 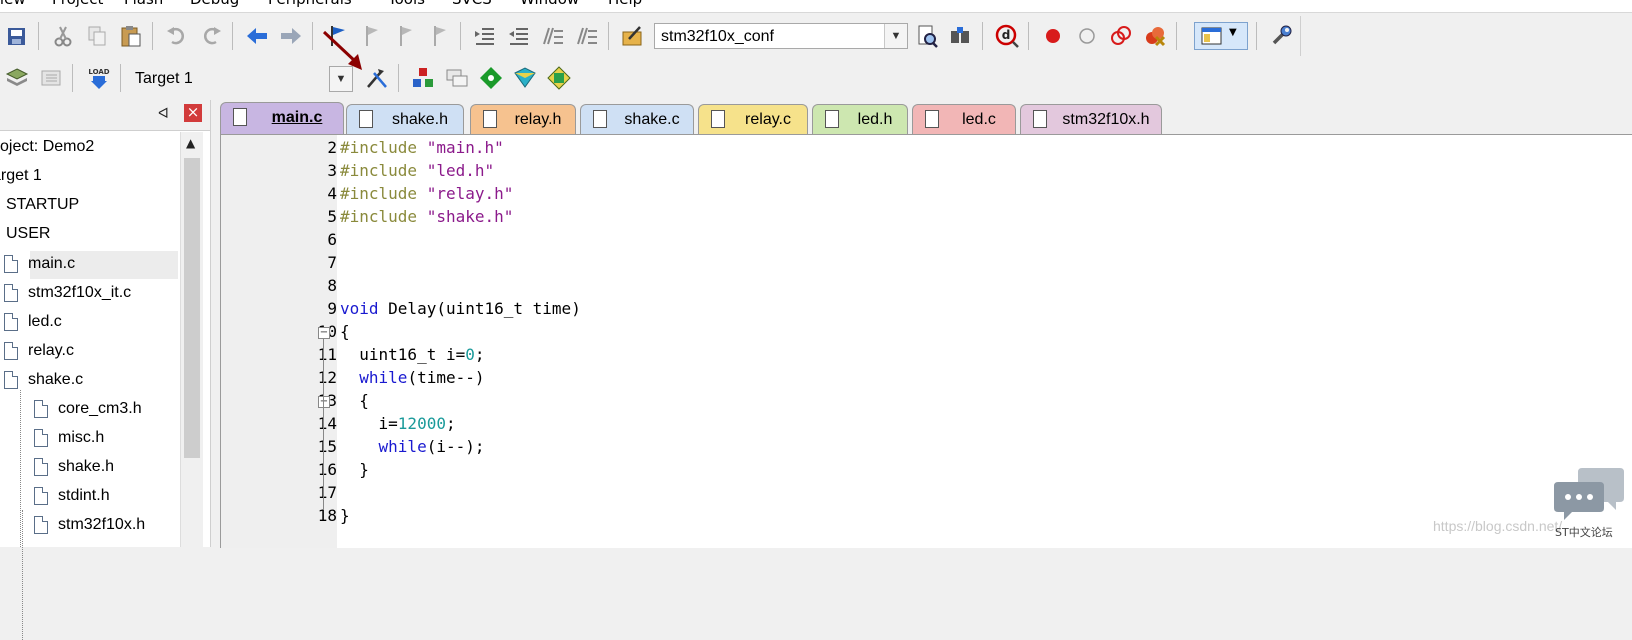 I want to click on cut-icon, so click(x=63, y=36).